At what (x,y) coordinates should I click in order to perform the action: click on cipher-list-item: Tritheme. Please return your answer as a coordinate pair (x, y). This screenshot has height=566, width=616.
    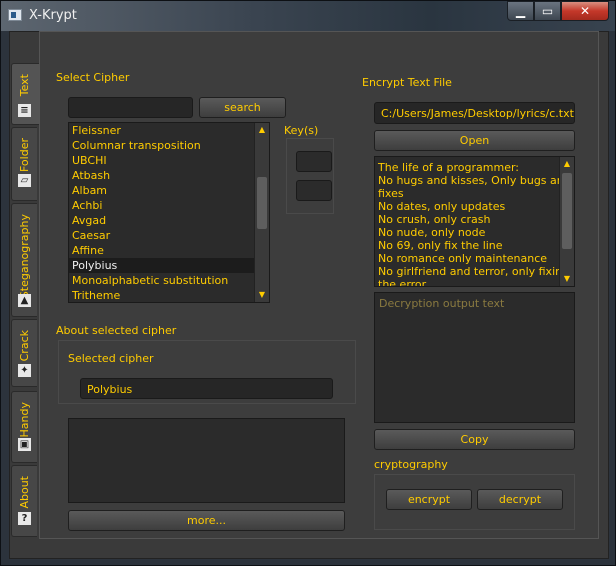
    Looking at the image, I should click on (169, 295).